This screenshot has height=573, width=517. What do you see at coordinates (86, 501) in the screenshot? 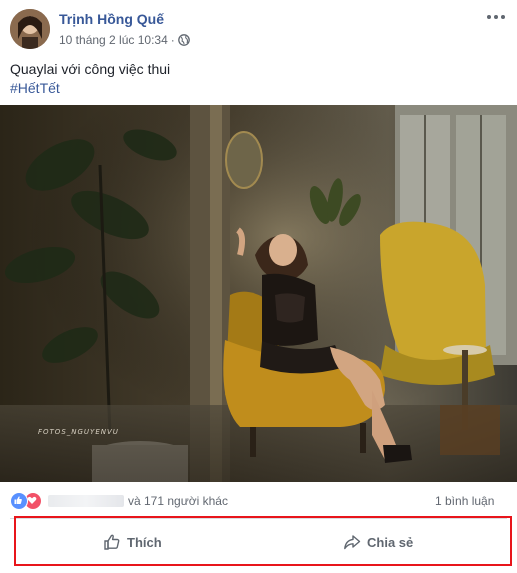
I see `redacted-names` at bounding box center [86, 501].